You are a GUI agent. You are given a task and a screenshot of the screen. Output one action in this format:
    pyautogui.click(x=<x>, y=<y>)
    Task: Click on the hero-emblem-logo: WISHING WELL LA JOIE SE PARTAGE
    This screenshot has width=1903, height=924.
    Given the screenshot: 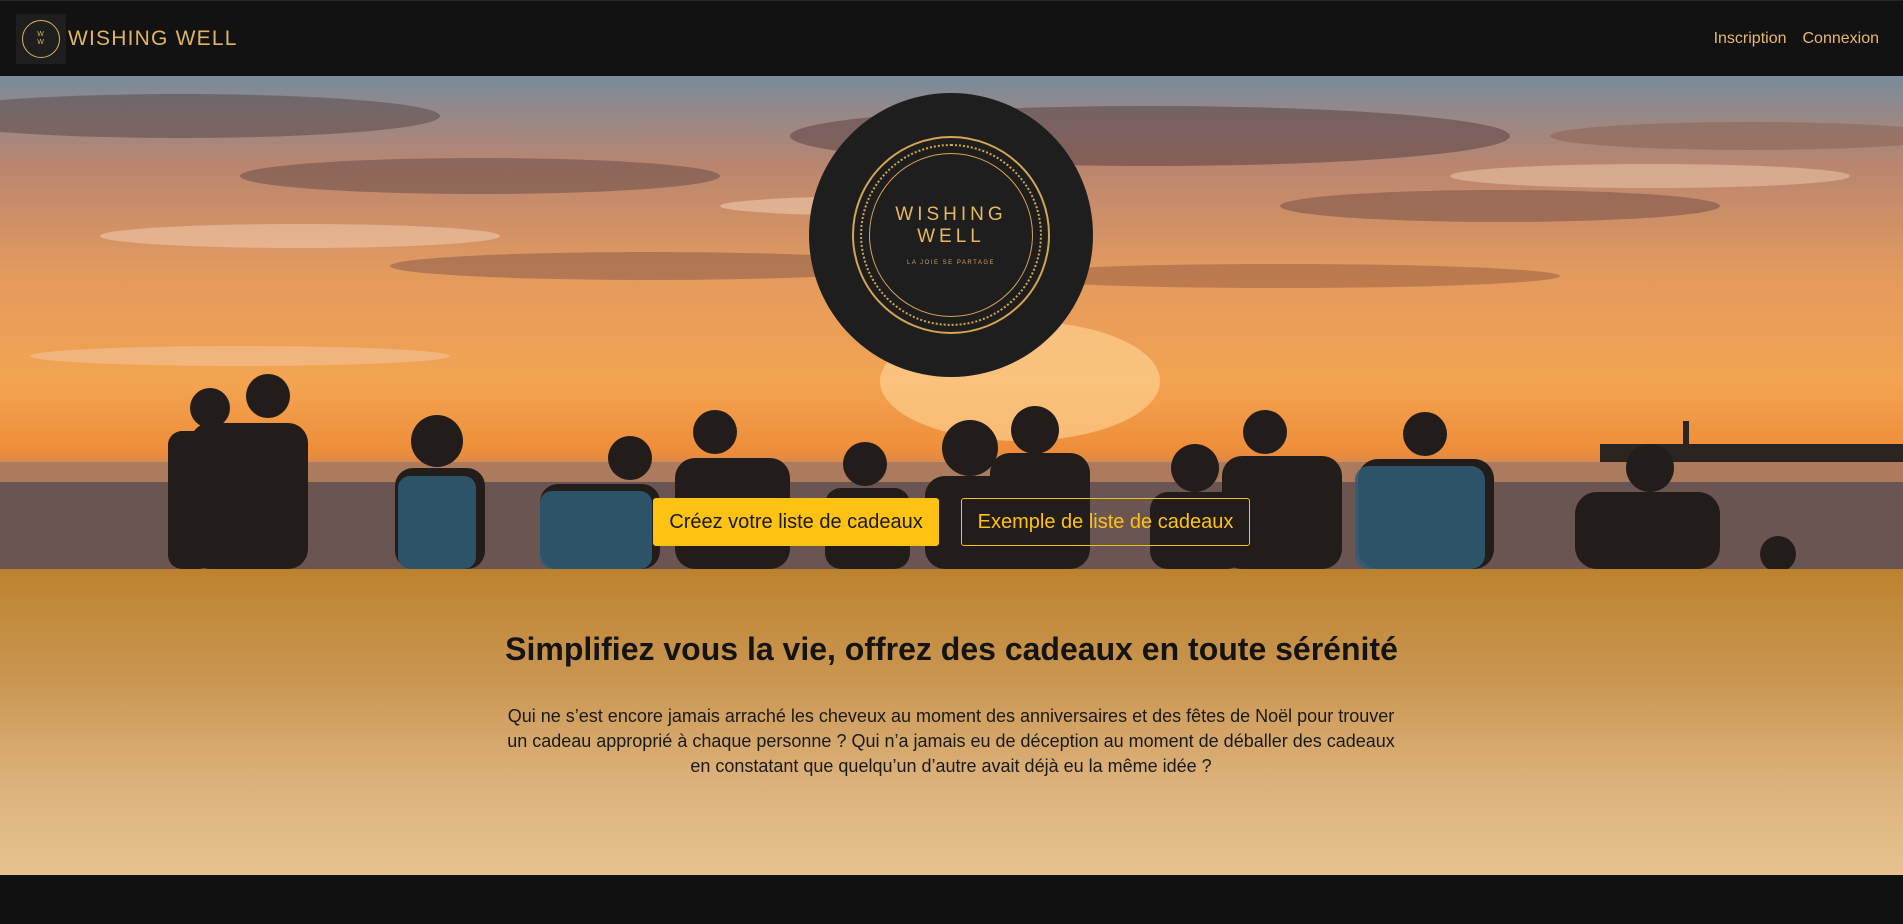 What is the action you would take?
    pyautogui.click(x=951, y=235)
    